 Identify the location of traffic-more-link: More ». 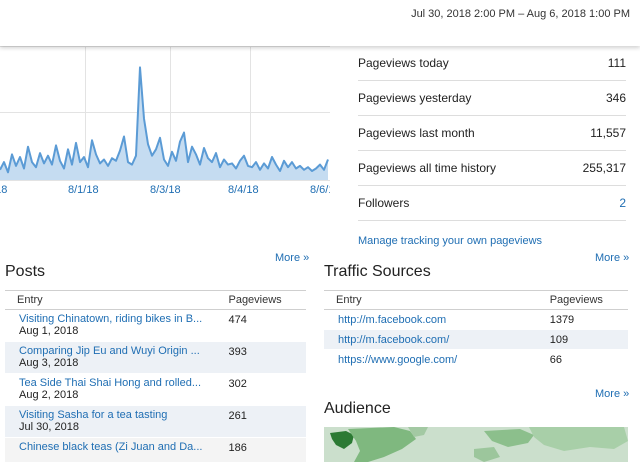
(612, 258).